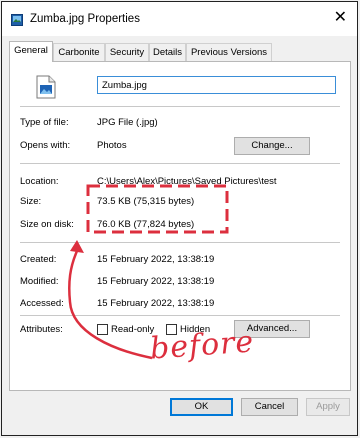 Image resolution: width=360 pixels, height=438 pixels. I want to click on cancel-button: Cancel, so click(269, 407).